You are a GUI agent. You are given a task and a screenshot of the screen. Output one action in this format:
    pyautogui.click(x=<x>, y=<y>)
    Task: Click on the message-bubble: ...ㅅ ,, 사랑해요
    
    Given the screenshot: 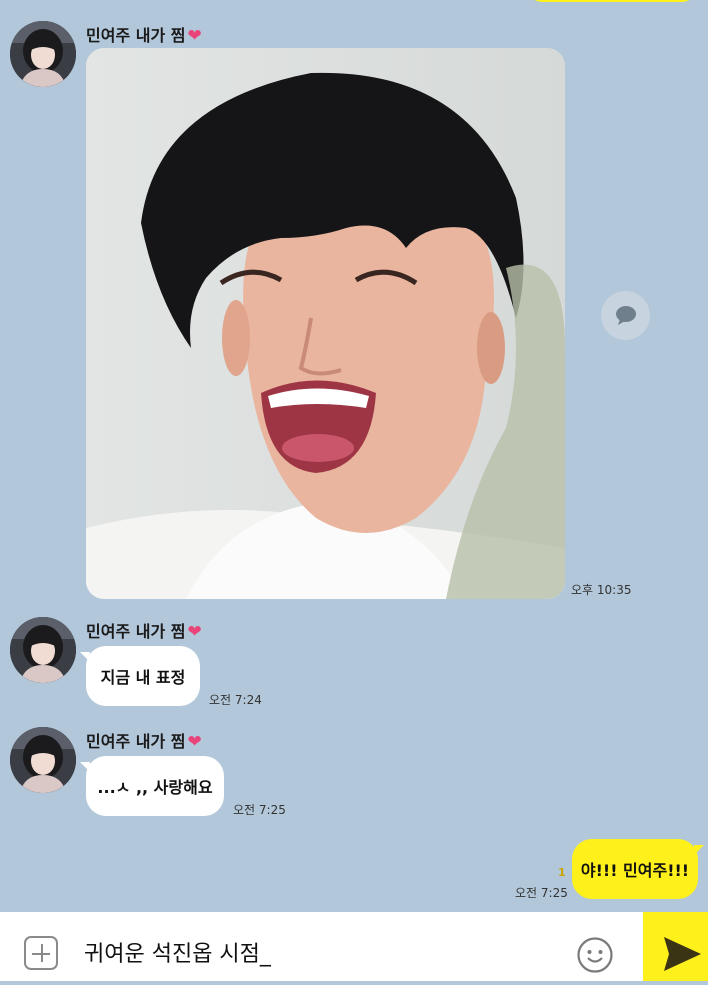 What is the action you would take?
    pyautogui.click(x=152, y=786)
    